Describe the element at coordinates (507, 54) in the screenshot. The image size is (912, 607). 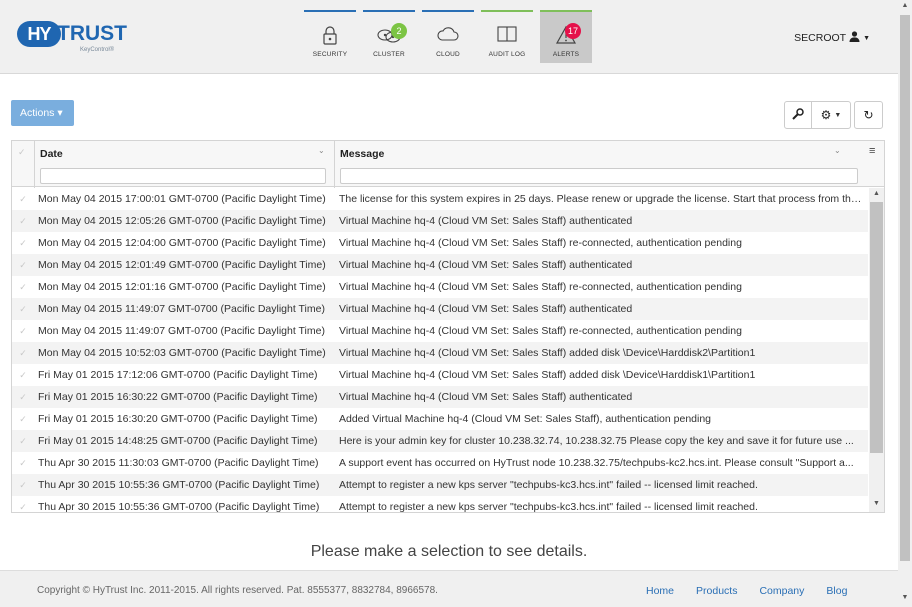
I see `nav-audit-log-label: AUDIT LOG` at that location.